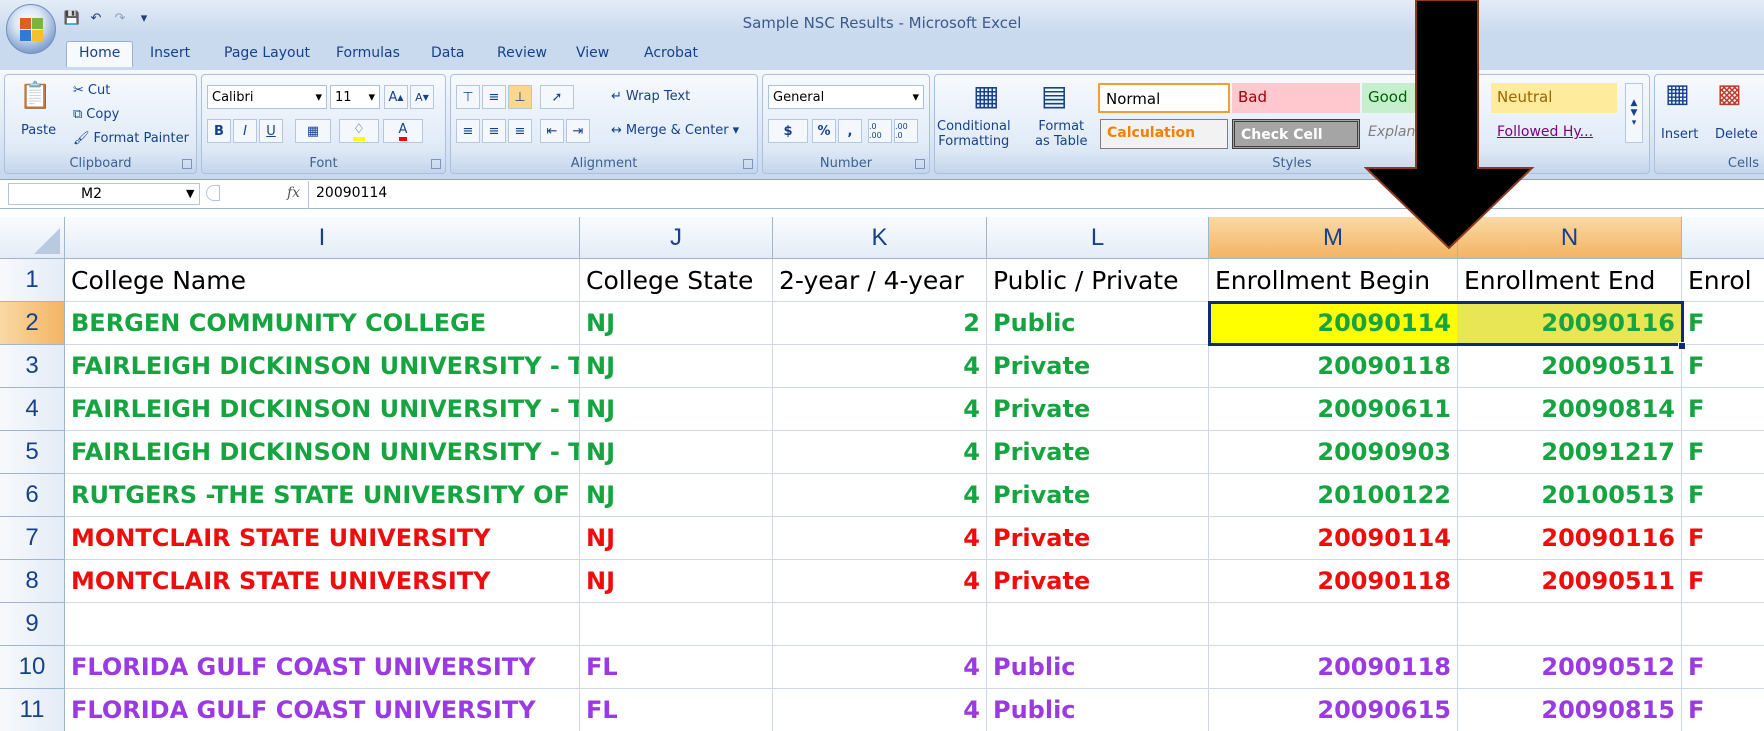  I want to click on delete-cells-button: Delete, so click(1736, 134).